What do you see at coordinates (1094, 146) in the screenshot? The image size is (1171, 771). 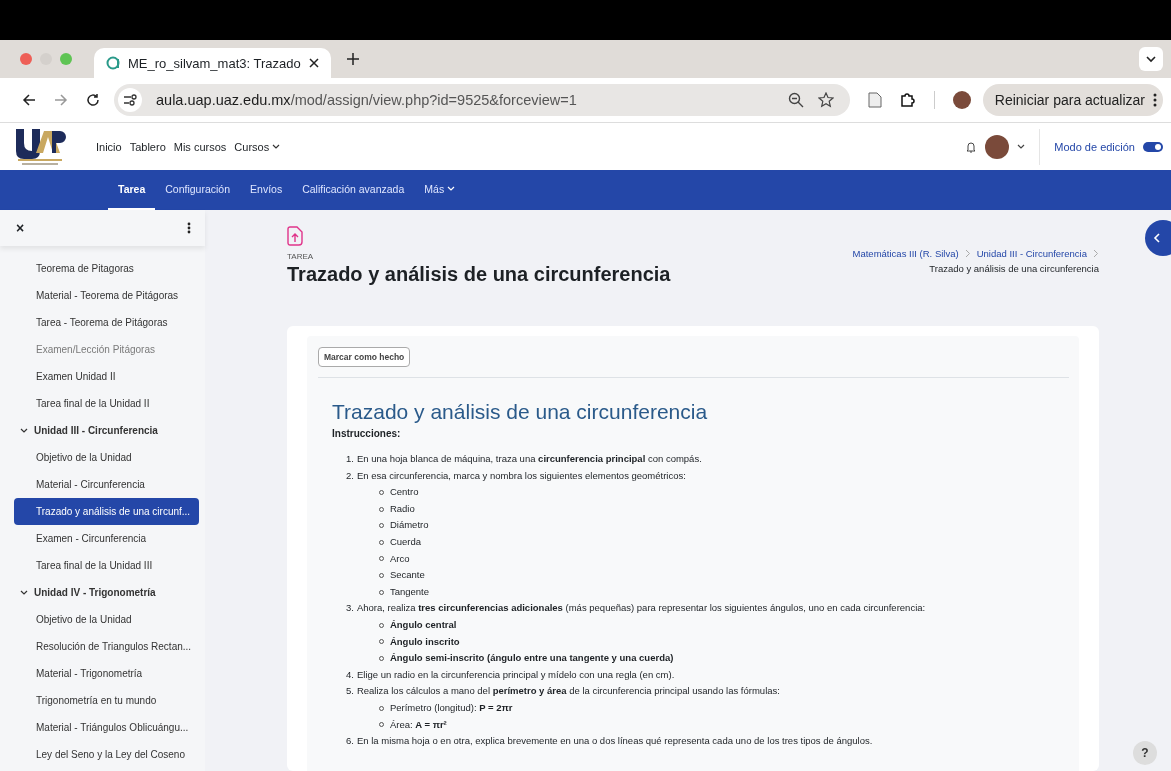 I see `edit-mode-label: Modo de edición` at bounding box center [1094, 146].